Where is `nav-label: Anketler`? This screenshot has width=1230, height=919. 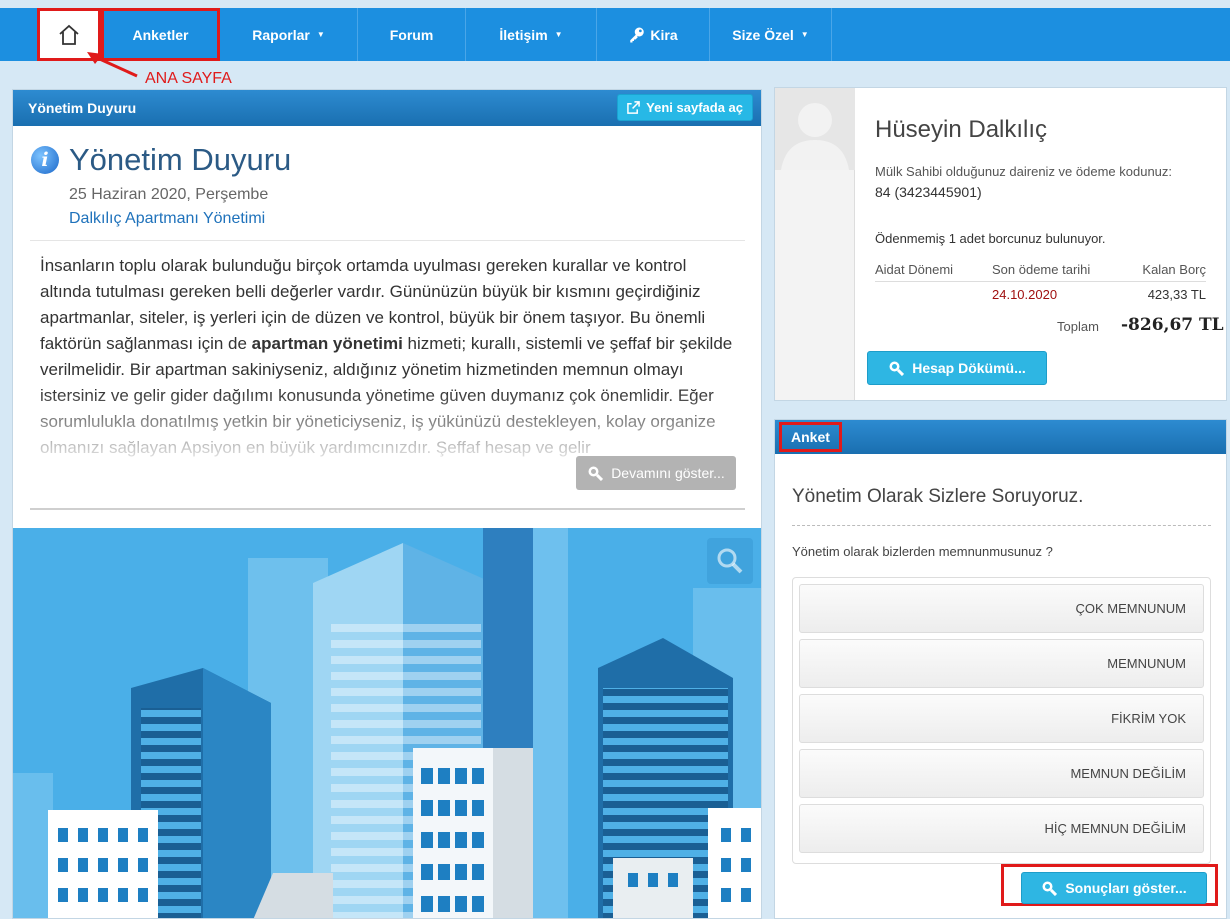
nav-label: Anketler is located at coordinates (160, 34).